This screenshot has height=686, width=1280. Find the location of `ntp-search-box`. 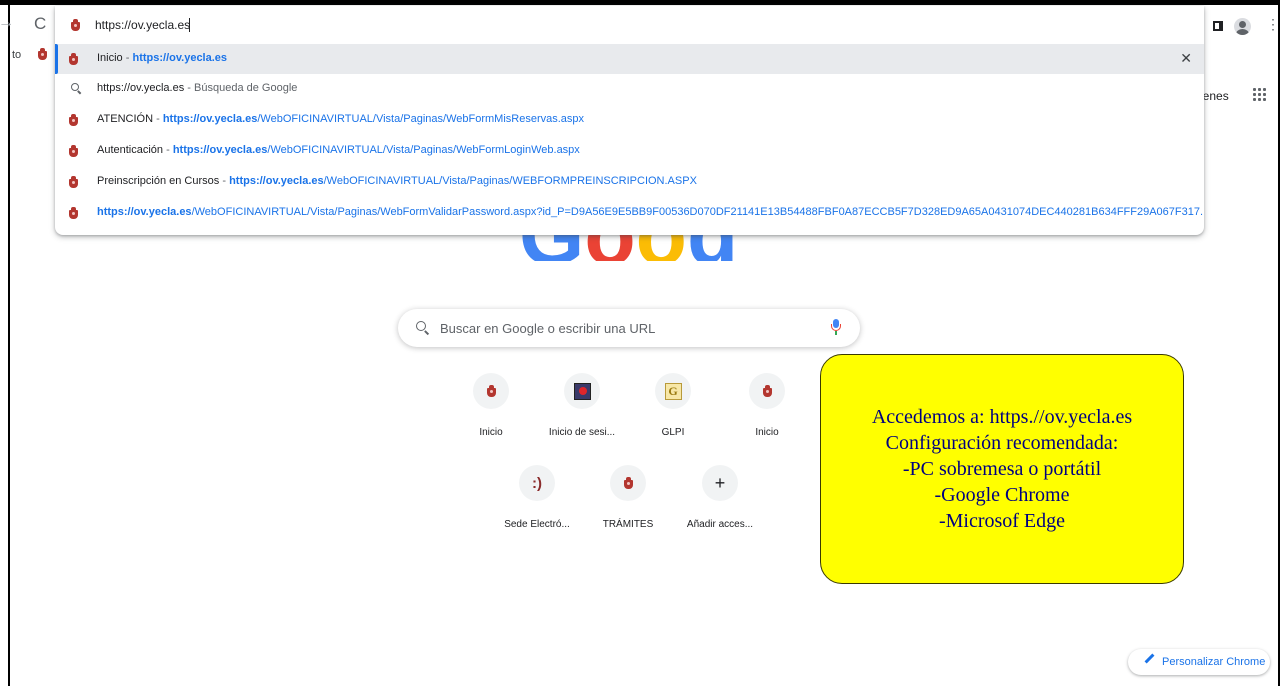

ntp-search-box is located at coordinates (629, 328).